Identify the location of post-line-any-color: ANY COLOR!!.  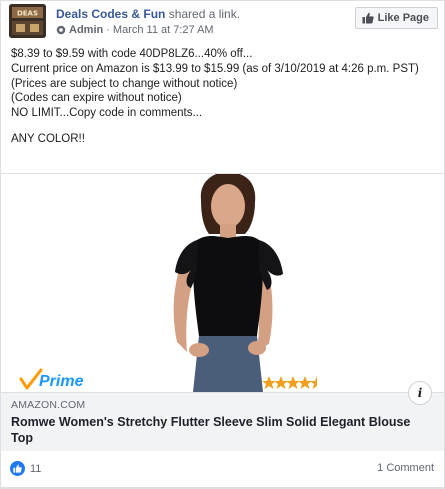
(48, 138).